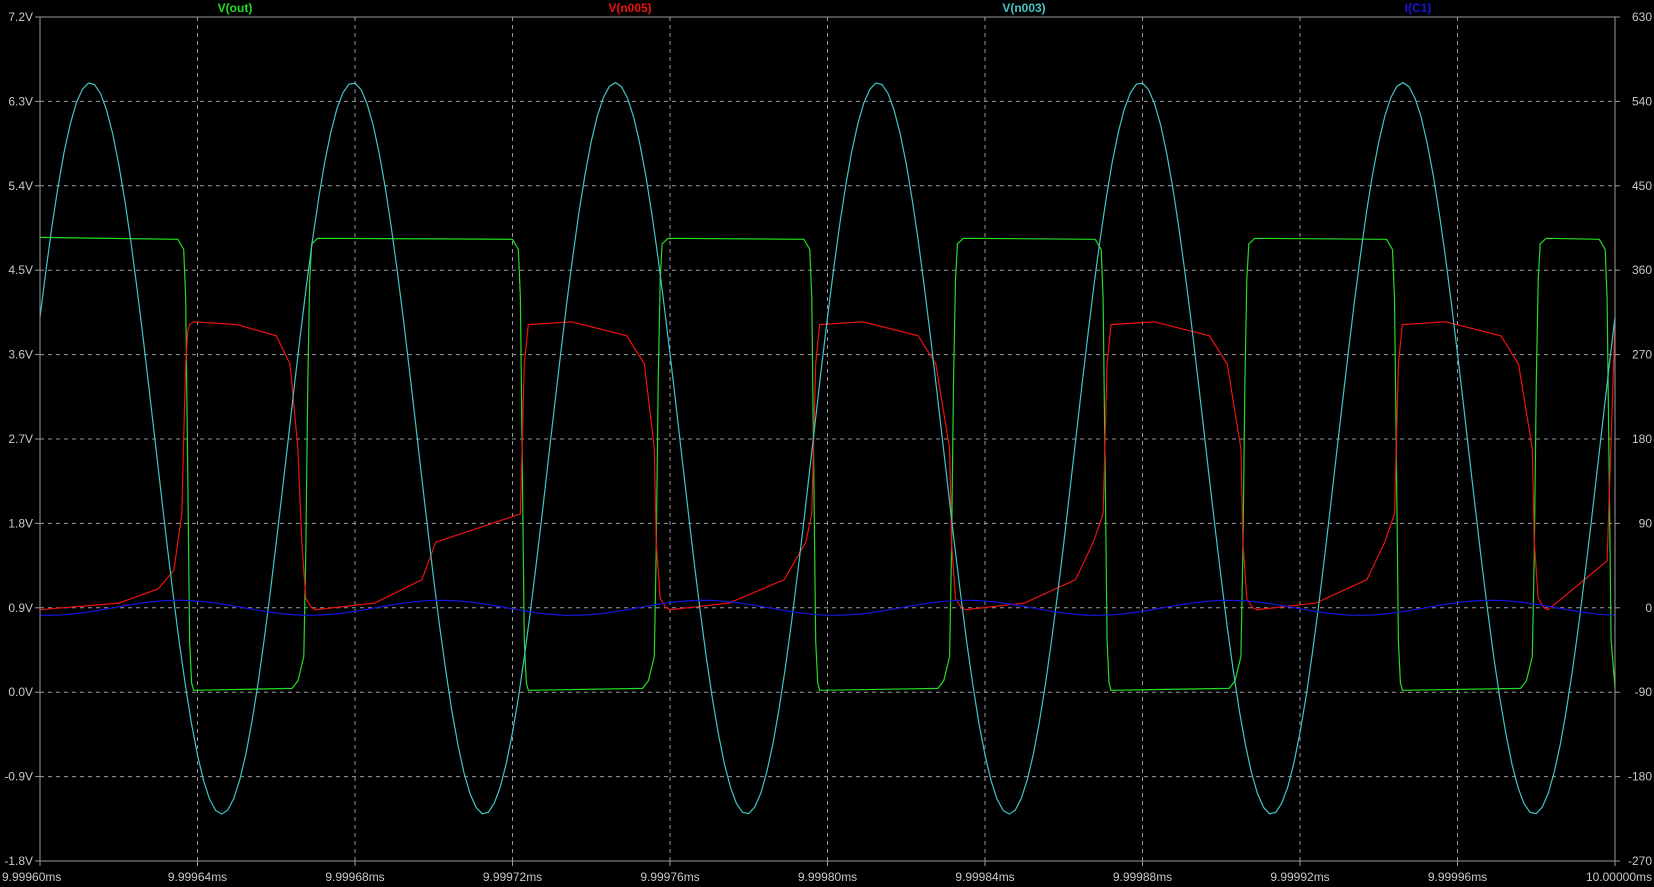  I want to click on x-tick-label: 9.99996ms, so click(1457, 877).